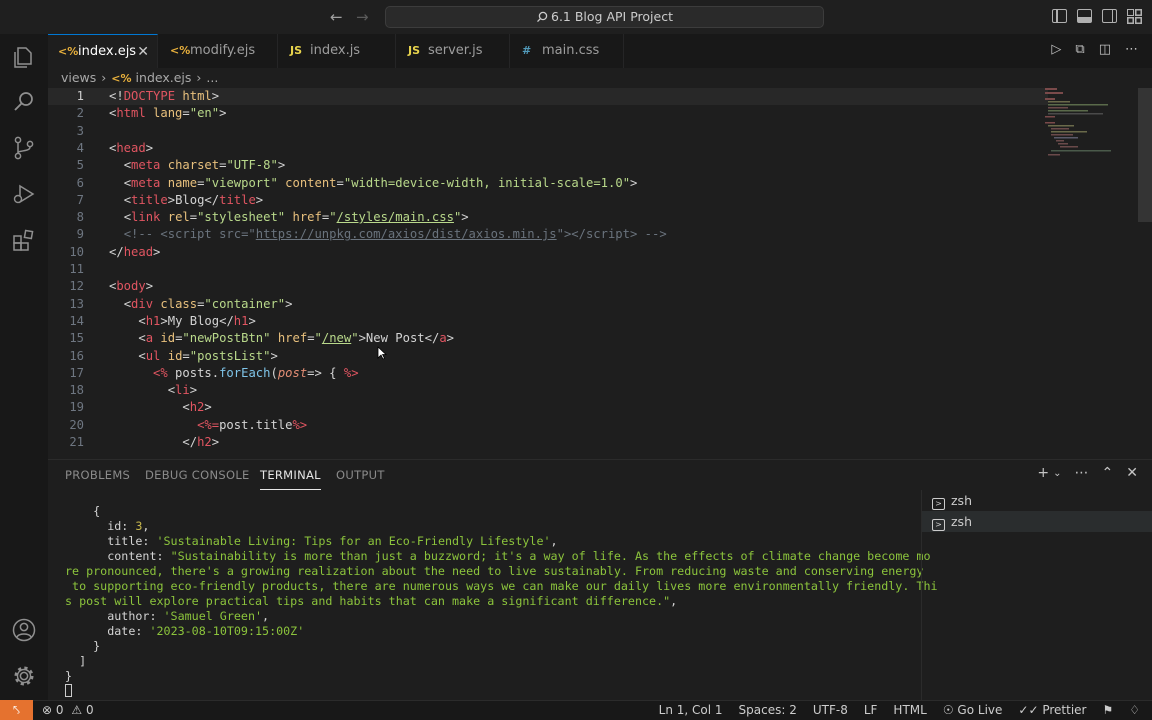  I want to click on breadcrumb-folder: views, so click(78, 77).